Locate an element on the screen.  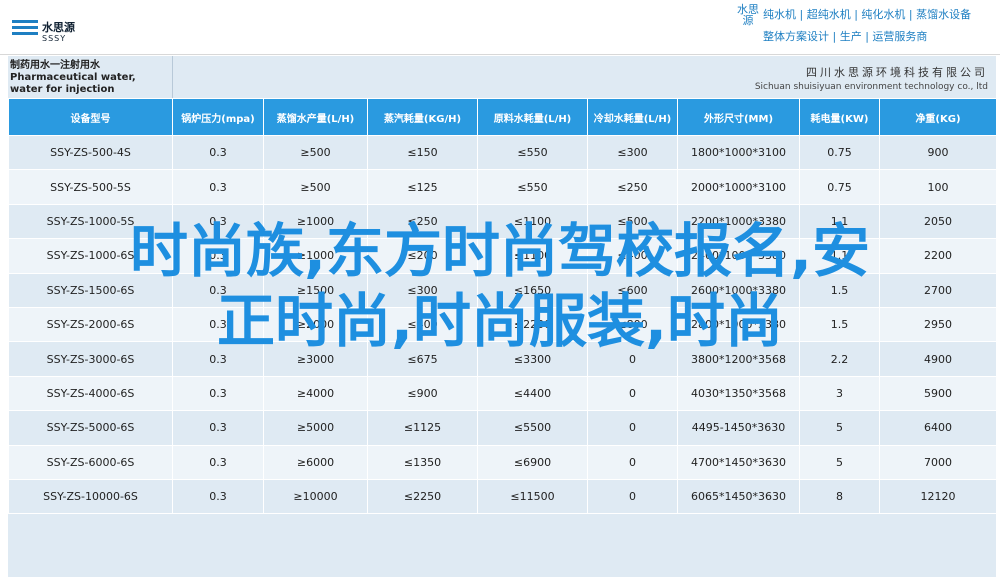
table-cell: 2200*1000*3380 is located at coordinates (738, 221).